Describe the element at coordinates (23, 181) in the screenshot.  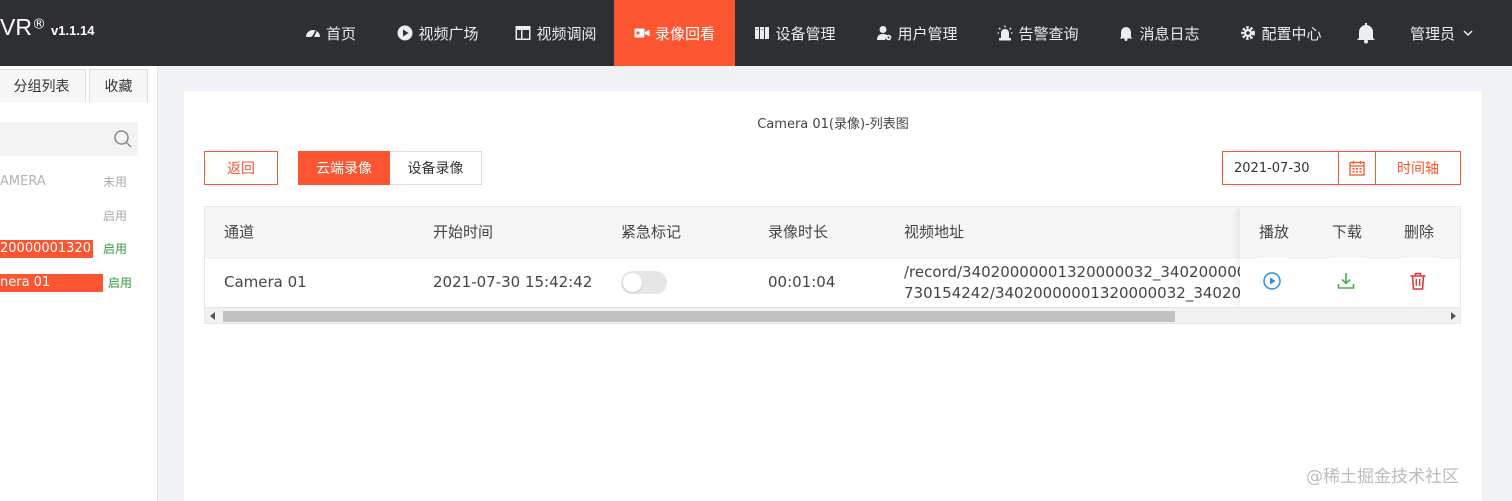
I see `tree-item-label: AMERA` at that location.